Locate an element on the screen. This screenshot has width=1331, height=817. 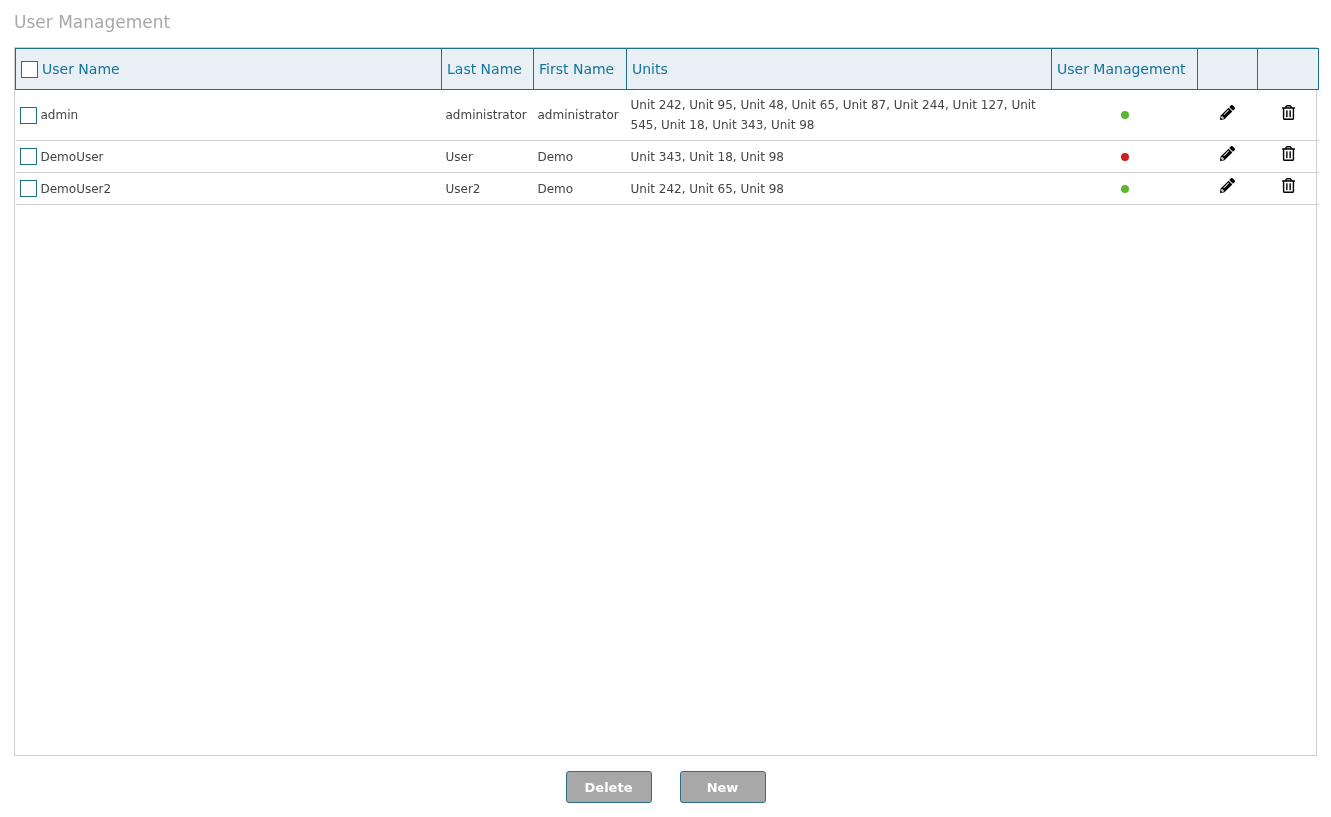
first-name-text: administrator is located at coordinates (578, 115).